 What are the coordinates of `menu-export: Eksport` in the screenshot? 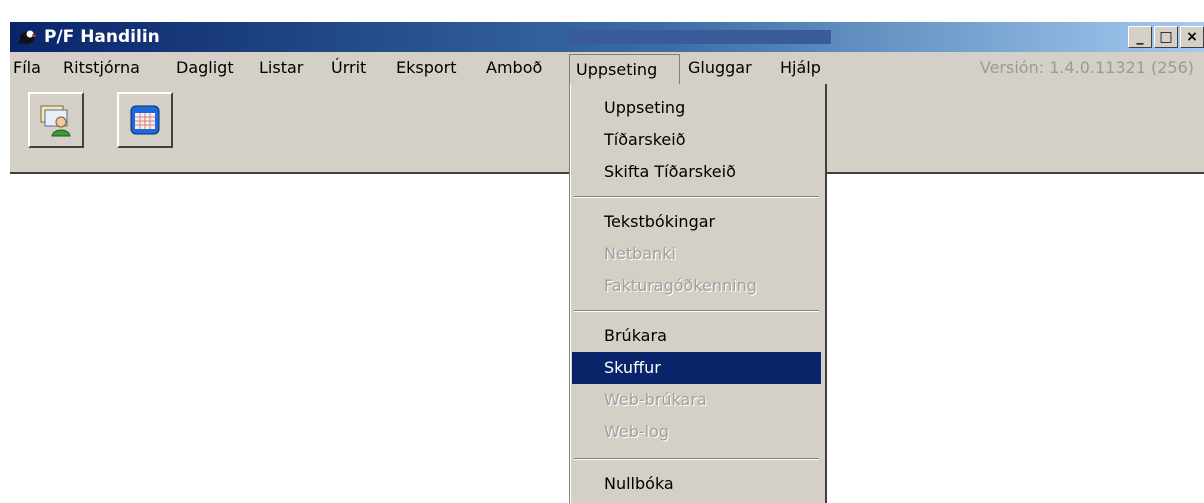 It's located at (426, 69).